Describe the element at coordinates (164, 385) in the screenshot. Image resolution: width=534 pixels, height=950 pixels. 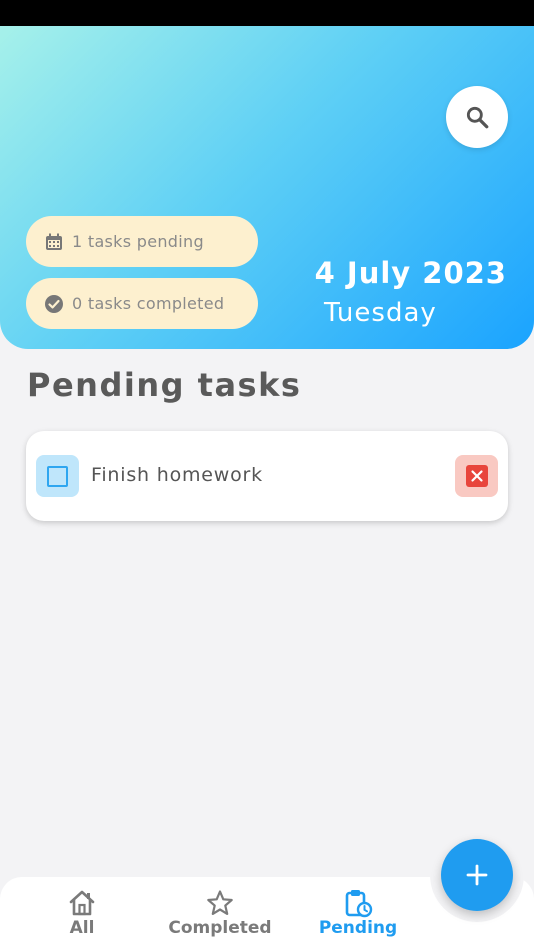
I see `page-title: Pending tasks` at that location.